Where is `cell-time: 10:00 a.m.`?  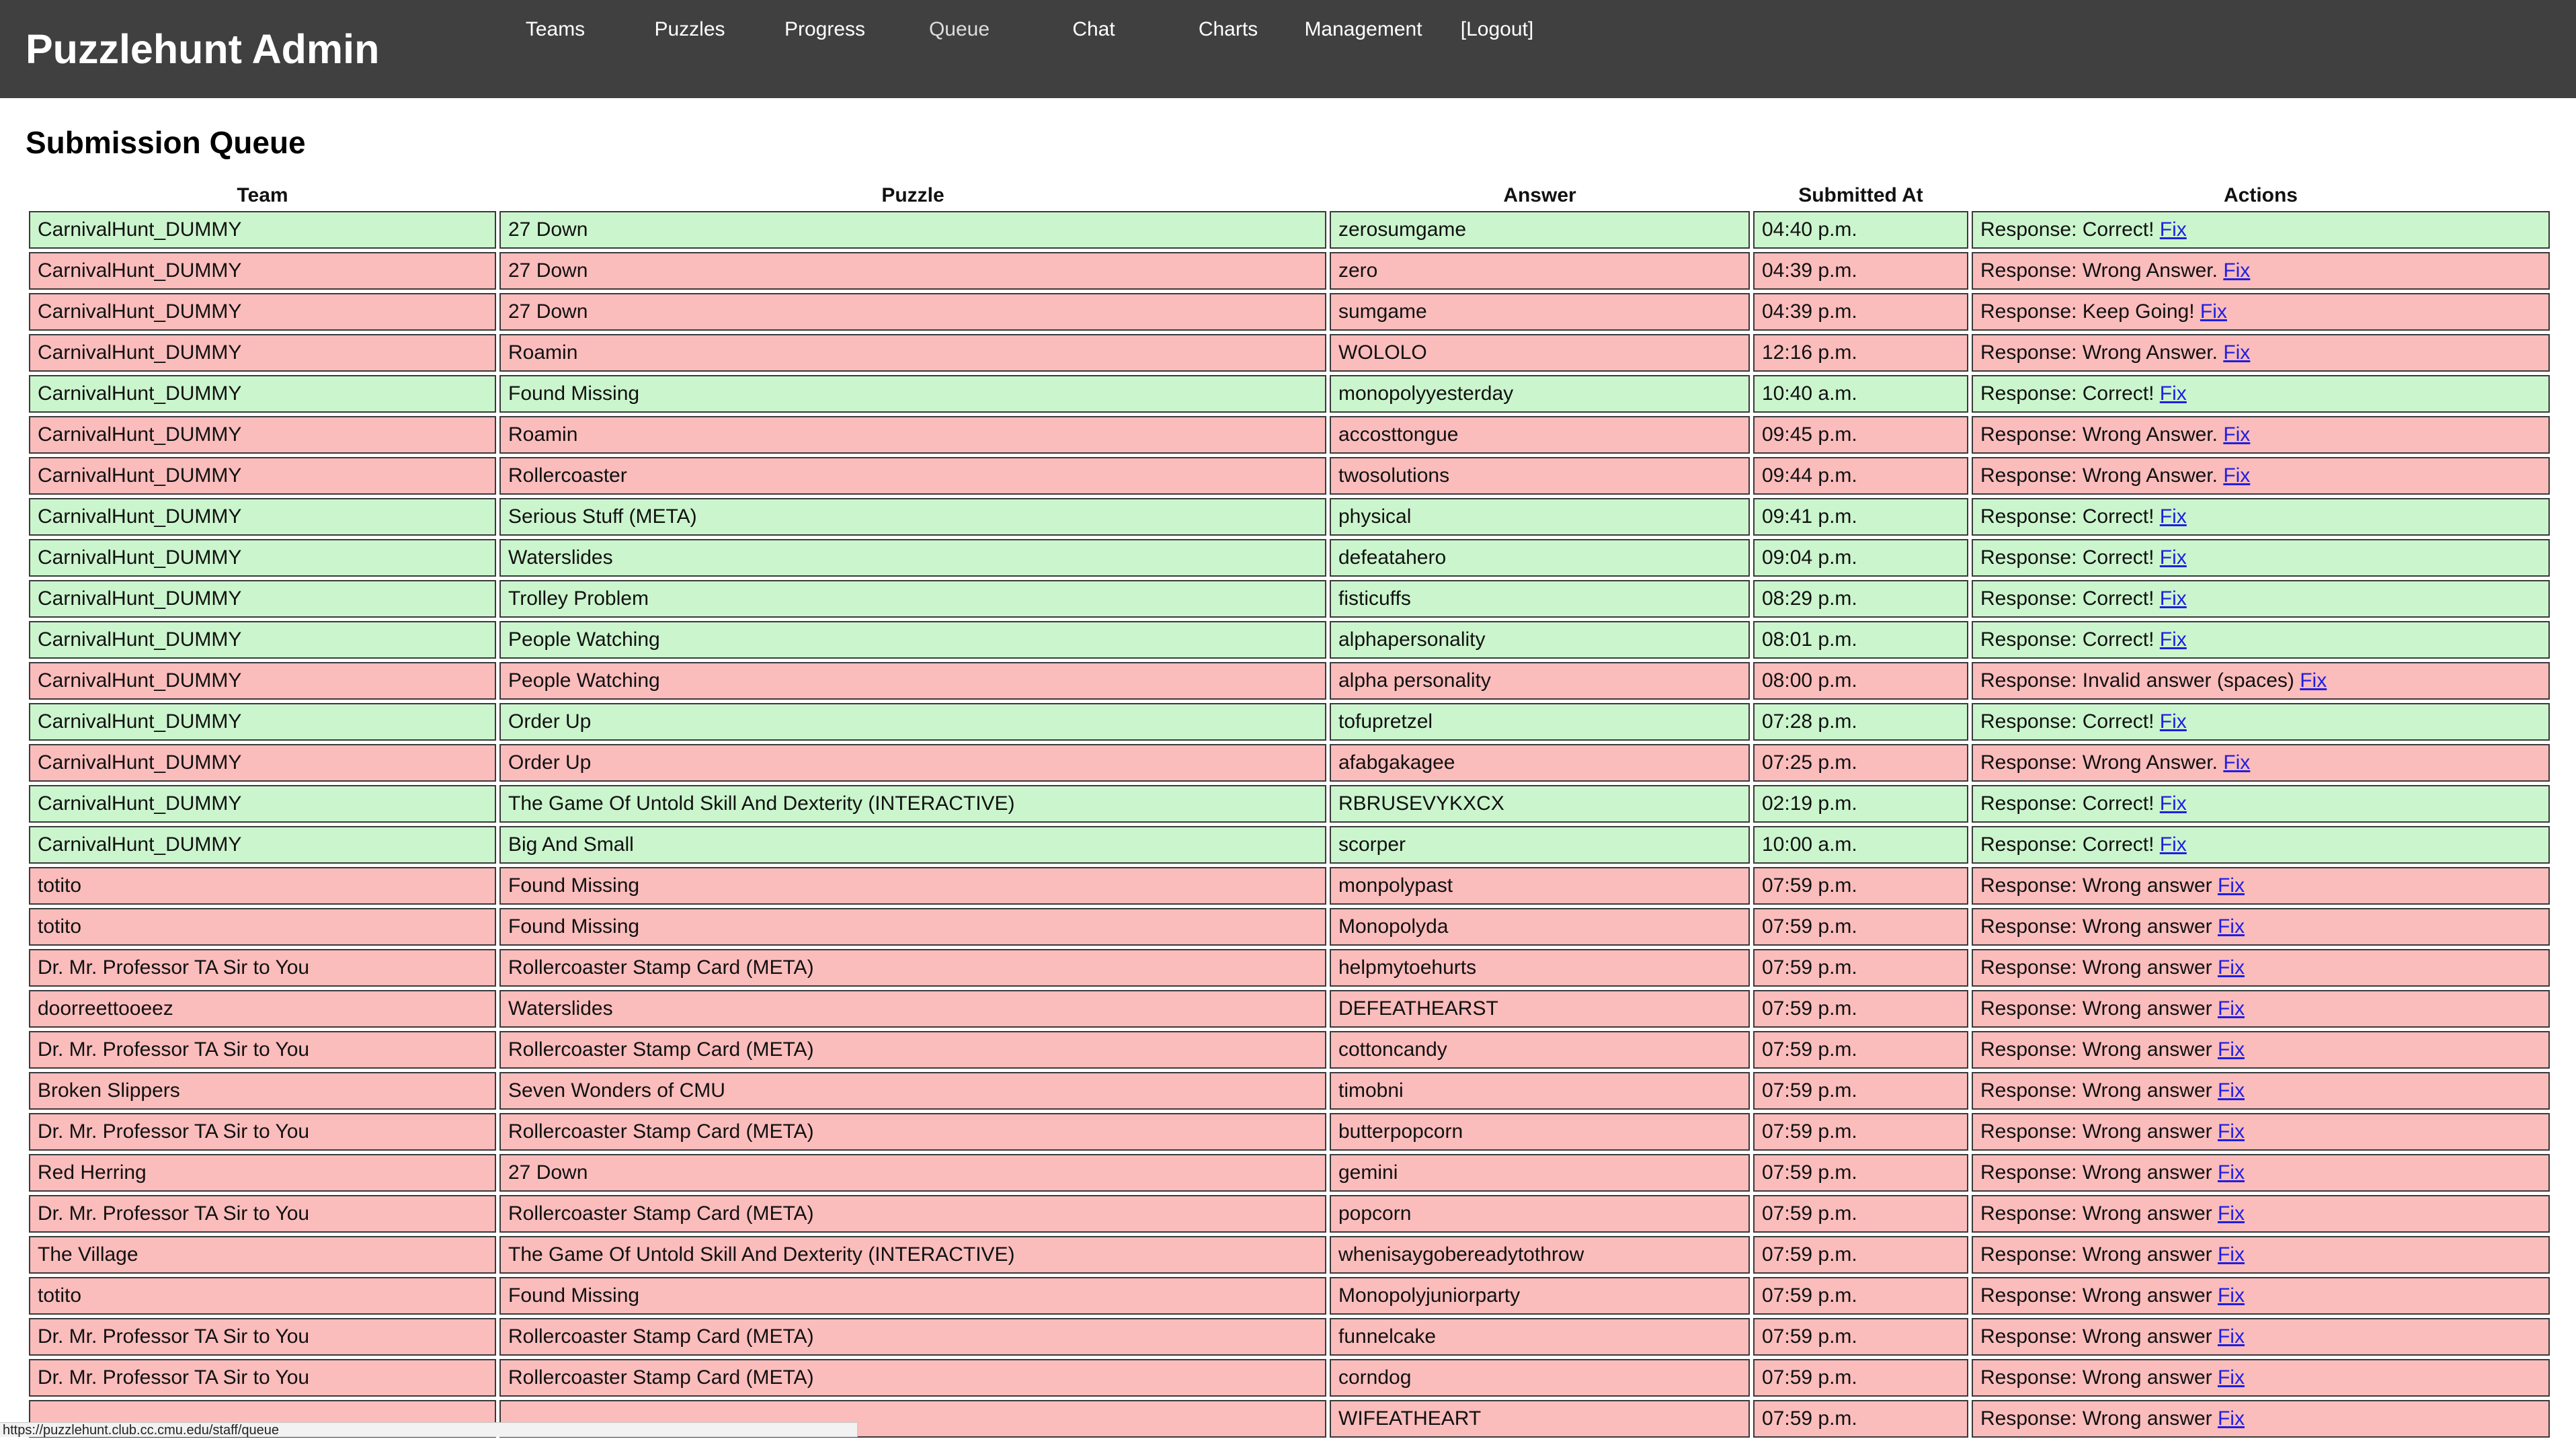 cell-time: 10:00 a.m. is located at coordinates (1860, 845).